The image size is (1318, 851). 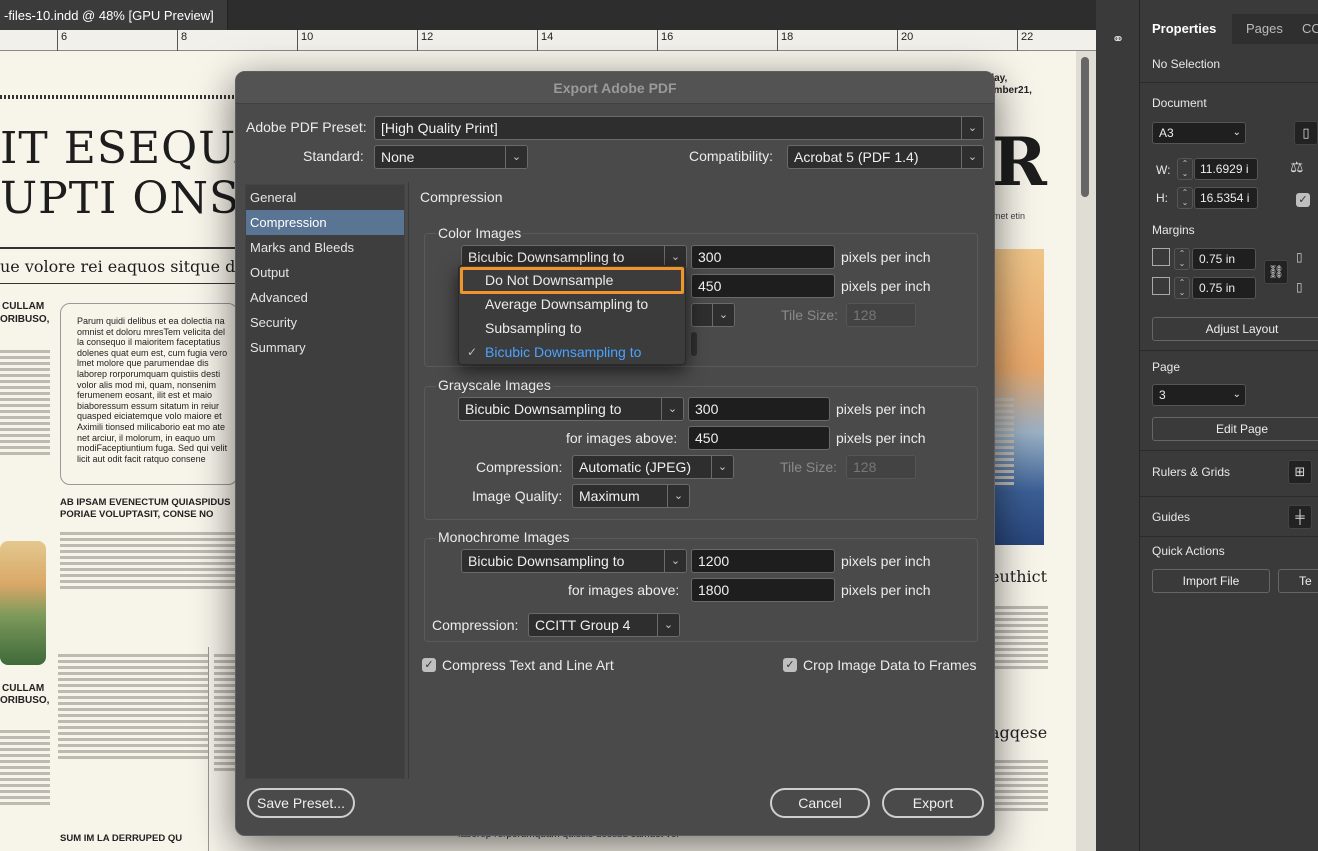 I want to click on group-title: Monochrome Images, so click(x=504, y=537).